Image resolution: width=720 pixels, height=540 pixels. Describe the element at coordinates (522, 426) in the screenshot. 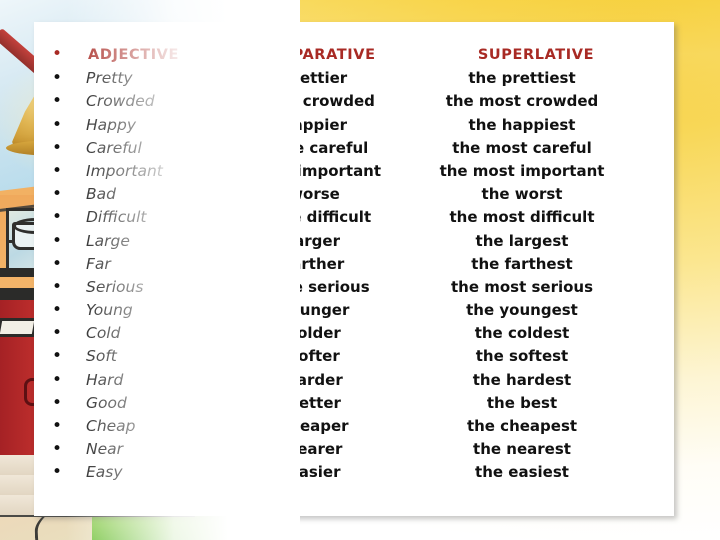

I see `cell-superlative: the cheapest` at that location.